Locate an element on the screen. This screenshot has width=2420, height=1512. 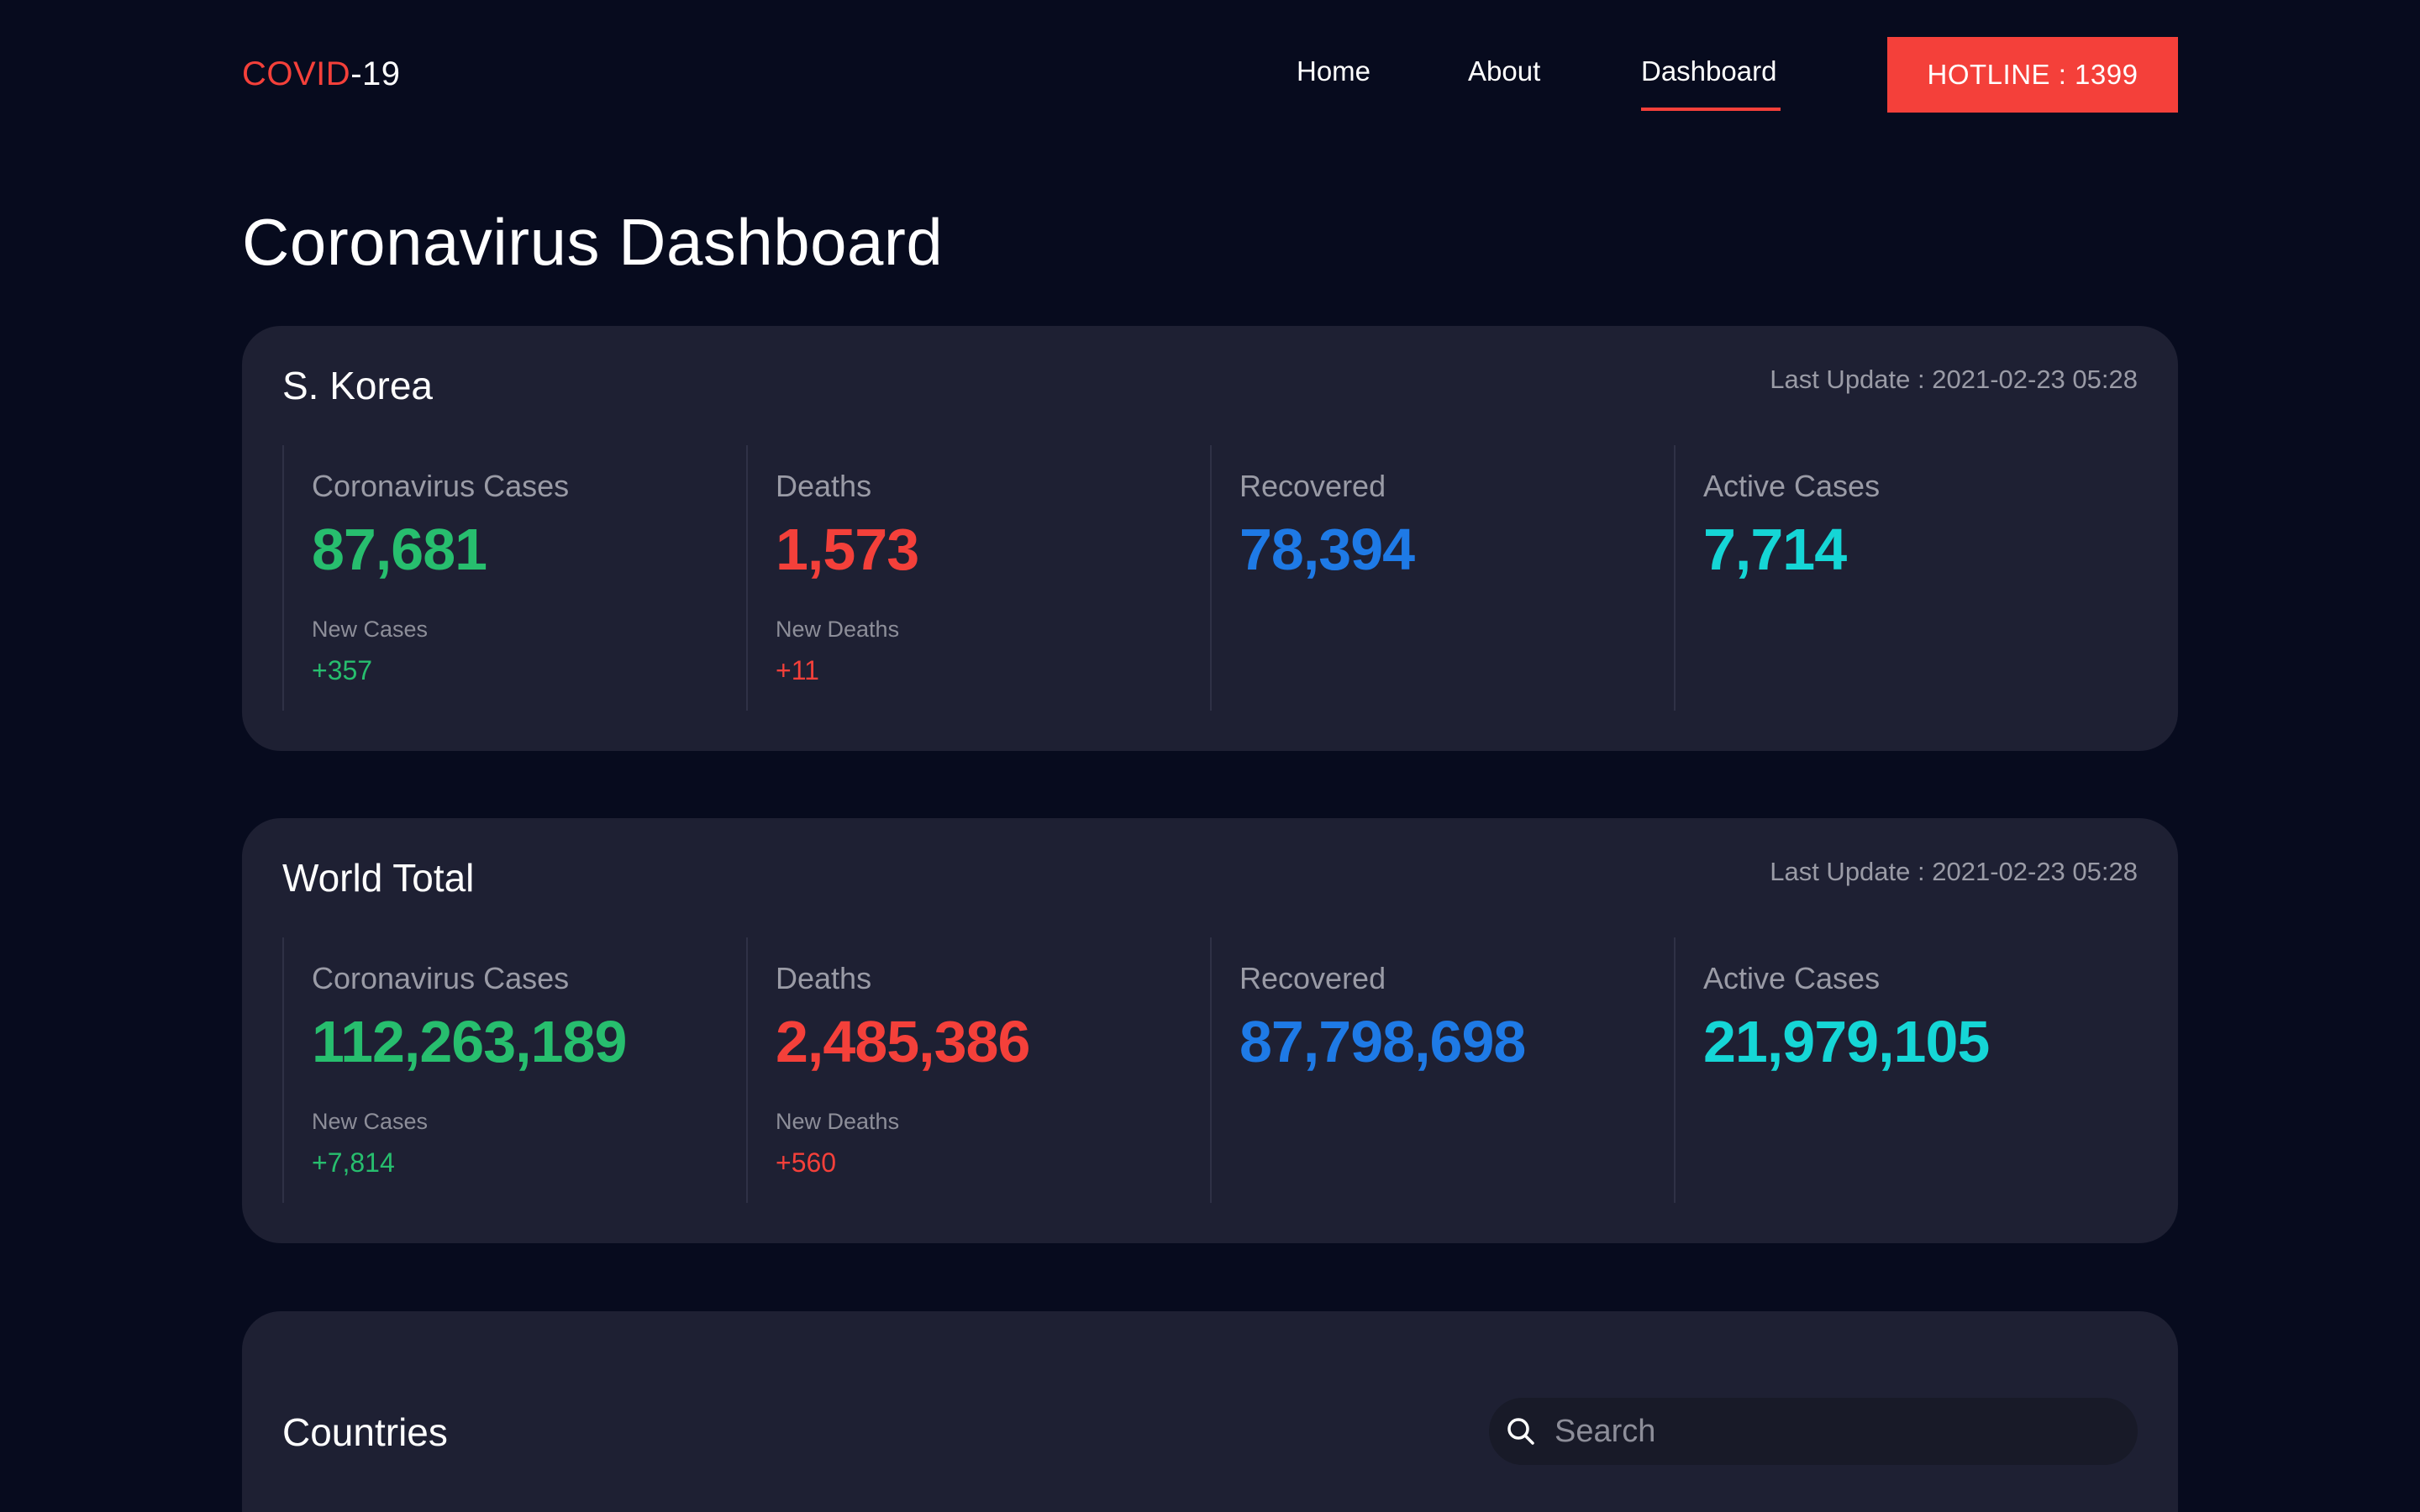
countries-card: Countries is located at coordinates (1210, 1411).